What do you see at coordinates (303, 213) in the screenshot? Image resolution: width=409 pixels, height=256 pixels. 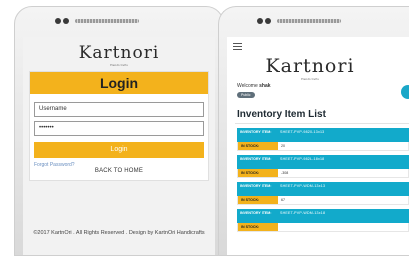 I see `item-name: SHEET-PVP-WDM-13x18` at bounding box center [303, 213].